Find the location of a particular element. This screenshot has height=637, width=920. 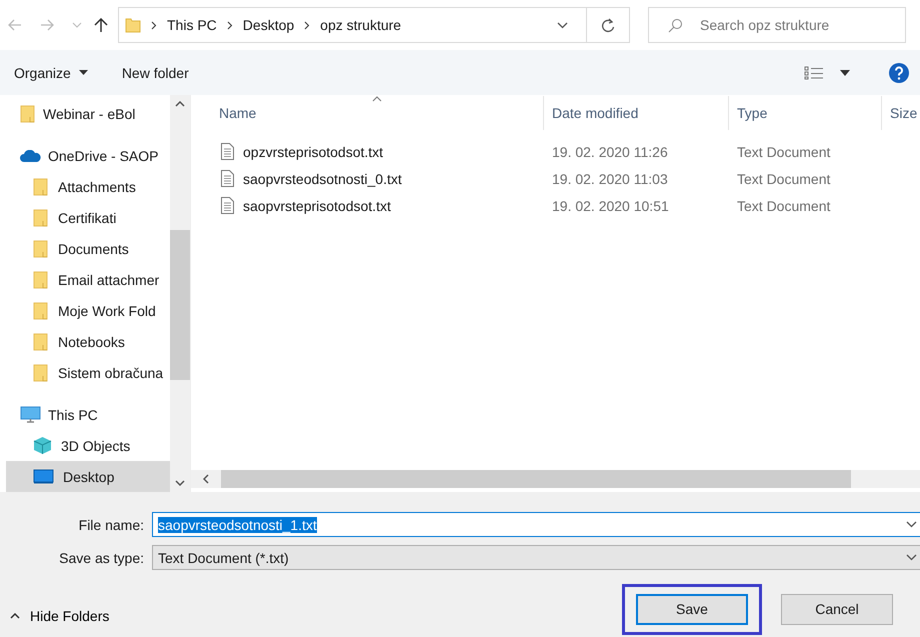

nav-item: Webinar - eBol is located at coordinates (85, 113).